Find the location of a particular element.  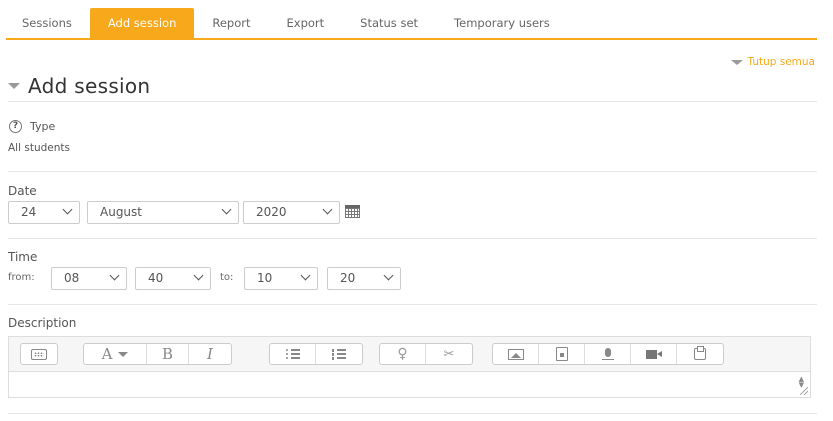

to-label: to: is located at coordinates (227, 277).